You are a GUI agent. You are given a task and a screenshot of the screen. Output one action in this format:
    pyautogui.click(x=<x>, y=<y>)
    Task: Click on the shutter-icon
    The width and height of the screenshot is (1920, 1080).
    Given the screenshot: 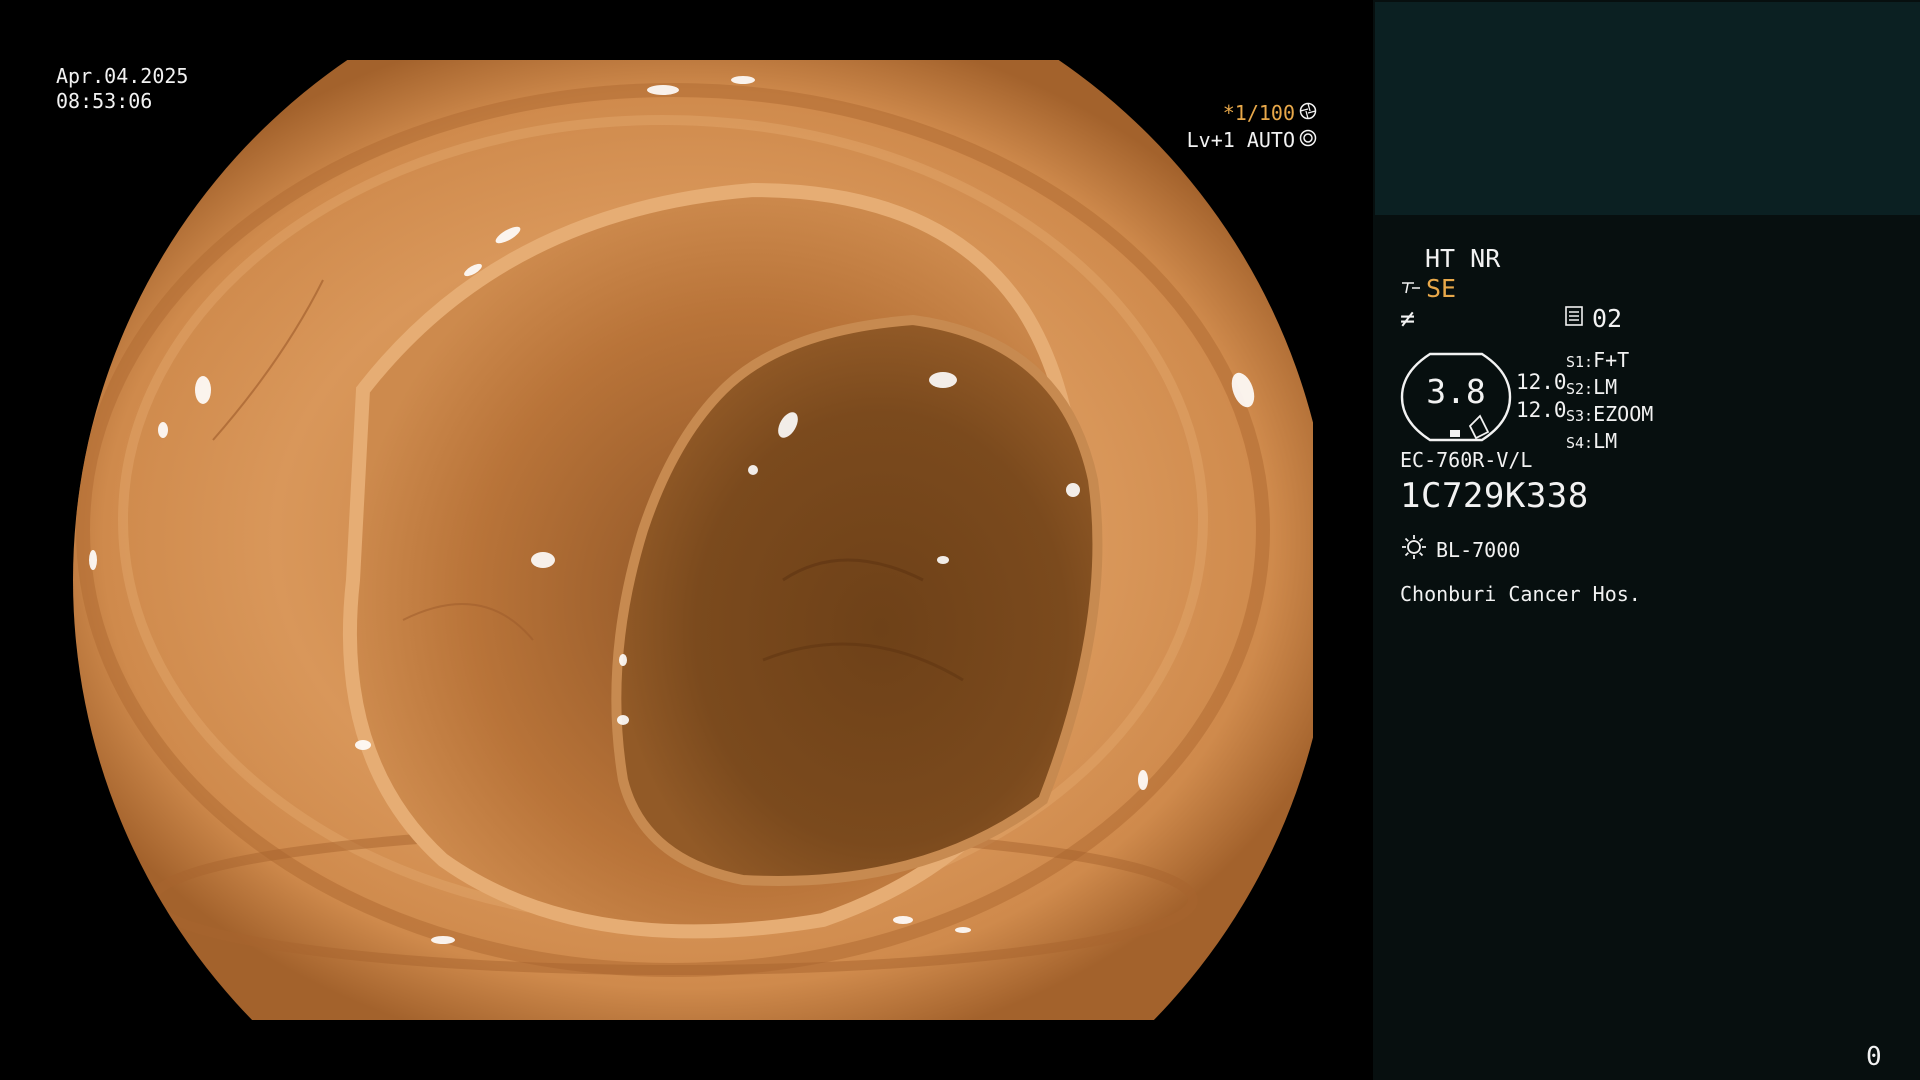 What is the action you would take?
    pyautogui.click(x=1308, y=113)
    